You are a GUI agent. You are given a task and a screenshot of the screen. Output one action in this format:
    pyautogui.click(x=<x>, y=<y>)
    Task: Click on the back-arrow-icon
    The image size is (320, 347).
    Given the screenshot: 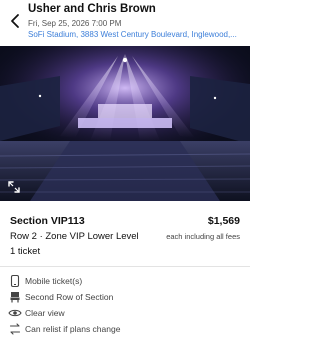 What is the action you would take?
    pyautogui.click(x=15, y=21)
    